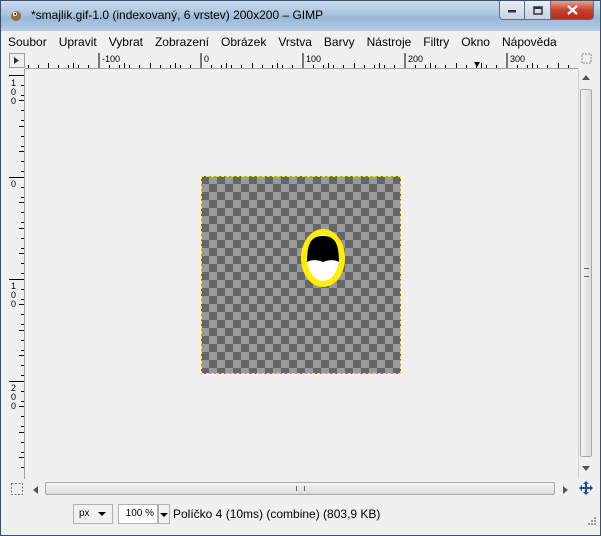  I want to click on navigate-button, so click(586, 489).